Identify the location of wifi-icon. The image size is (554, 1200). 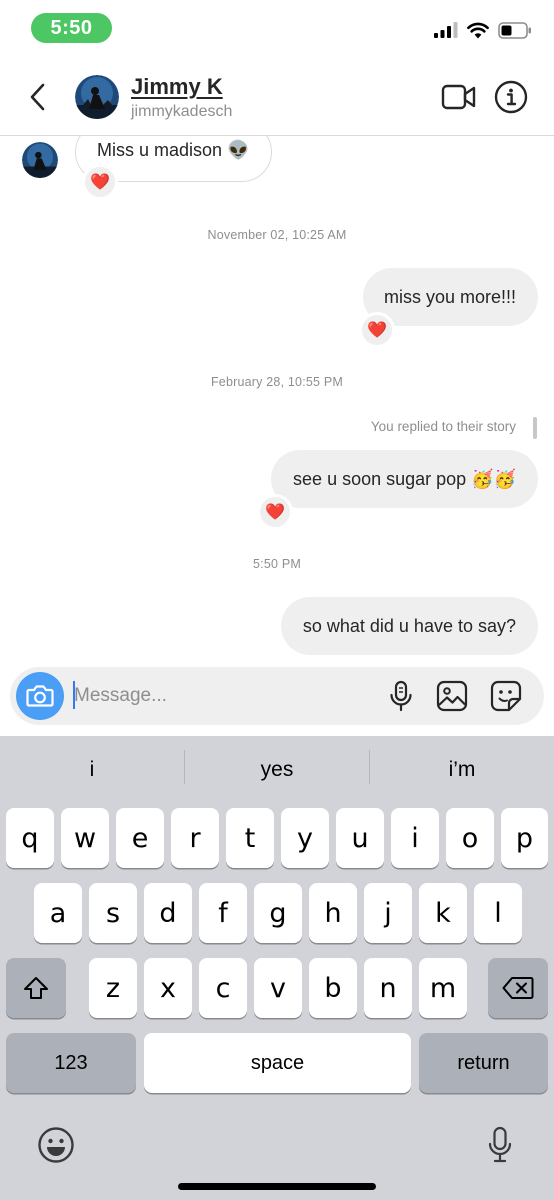
(478, 30).